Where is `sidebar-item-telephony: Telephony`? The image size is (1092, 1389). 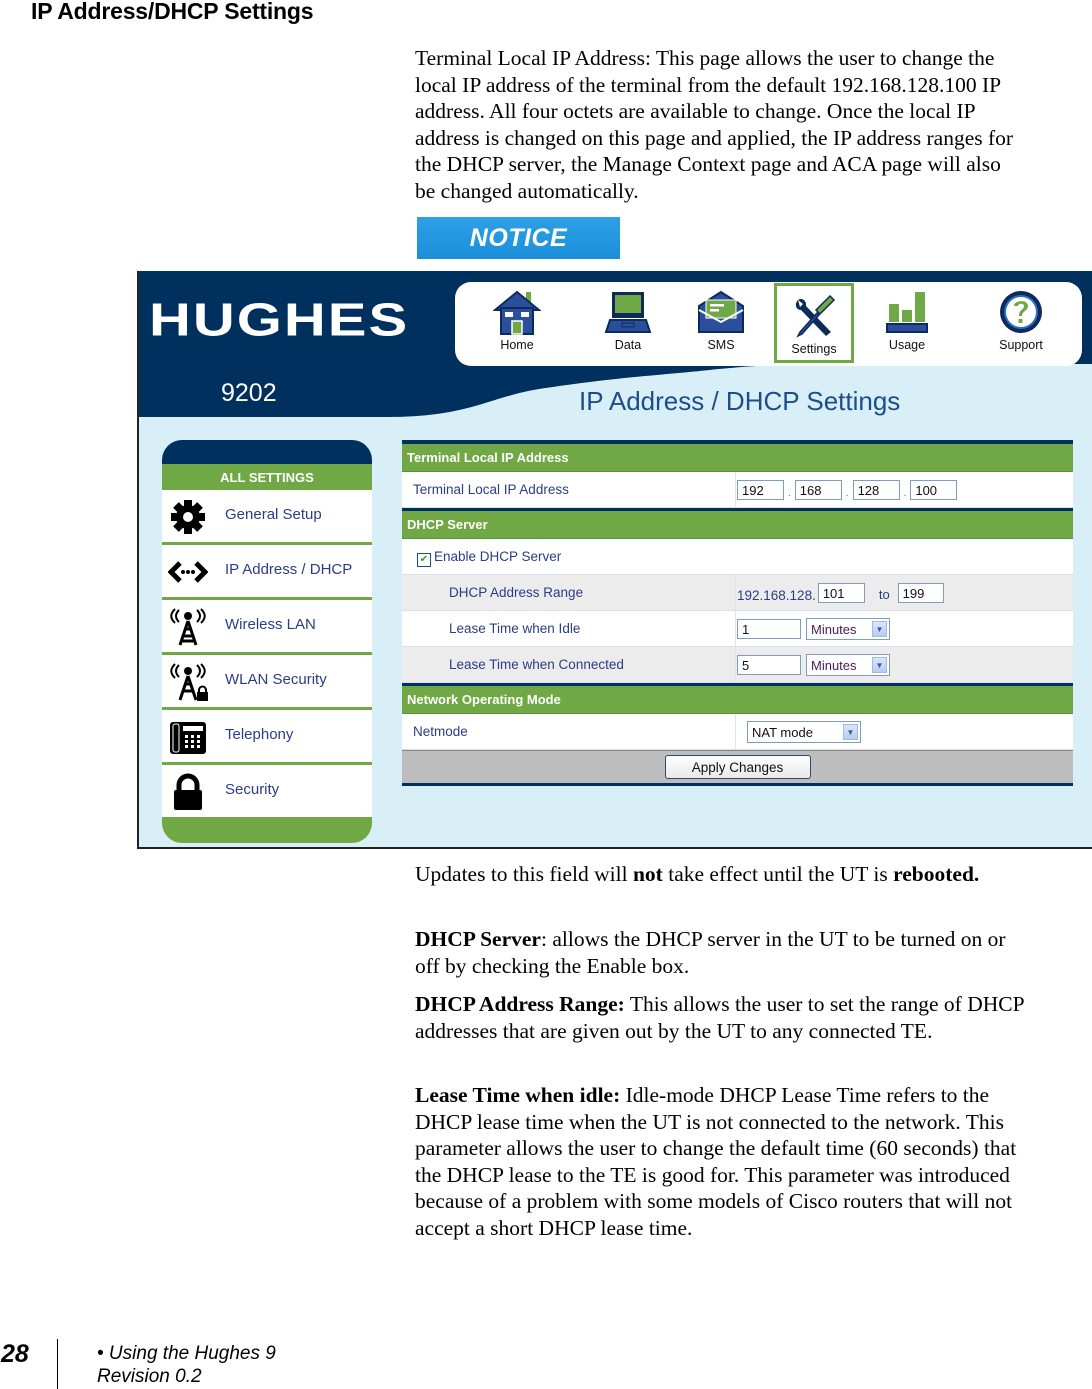 sidebar-item-telephony: Telephony is located at coordinates (267, 737).